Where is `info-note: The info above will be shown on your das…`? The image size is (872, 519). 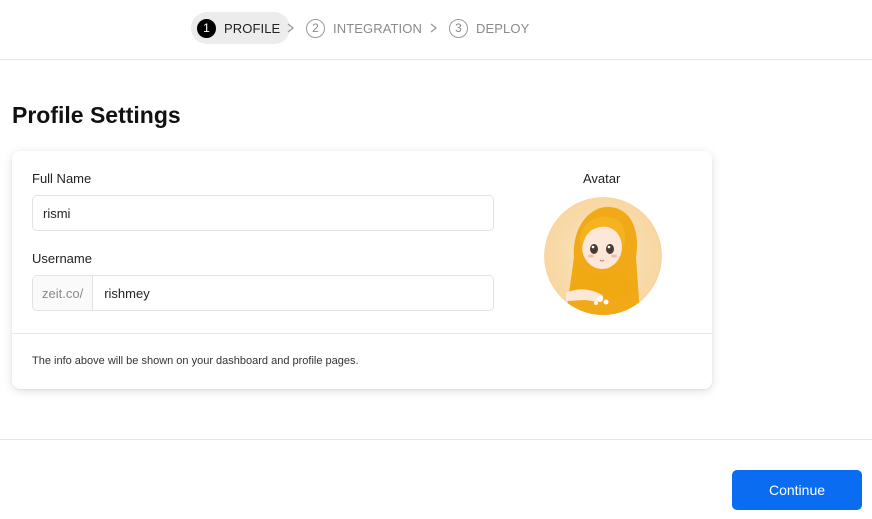 info-note: The info above will be shown on your das… is located at coordinates (195, 361).